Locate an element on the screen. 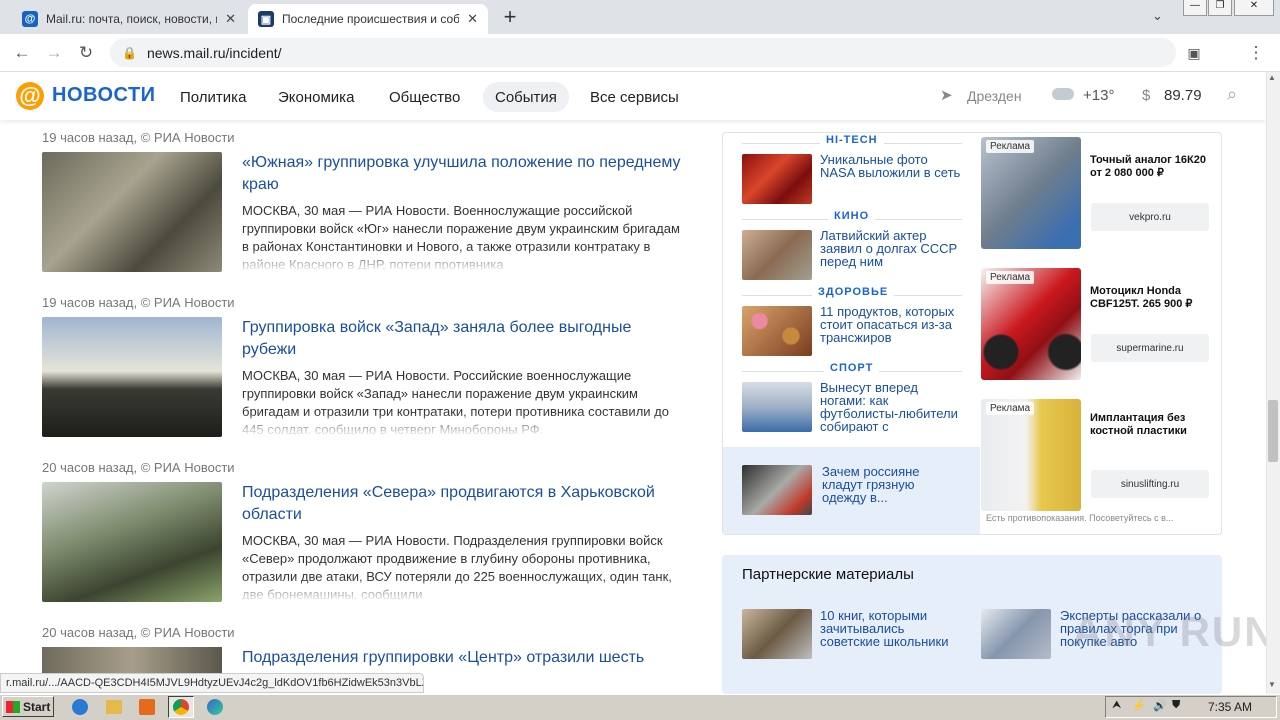 The image size is (1280, 720). nav-economy: Экономика is located at coordinates (316, 97).